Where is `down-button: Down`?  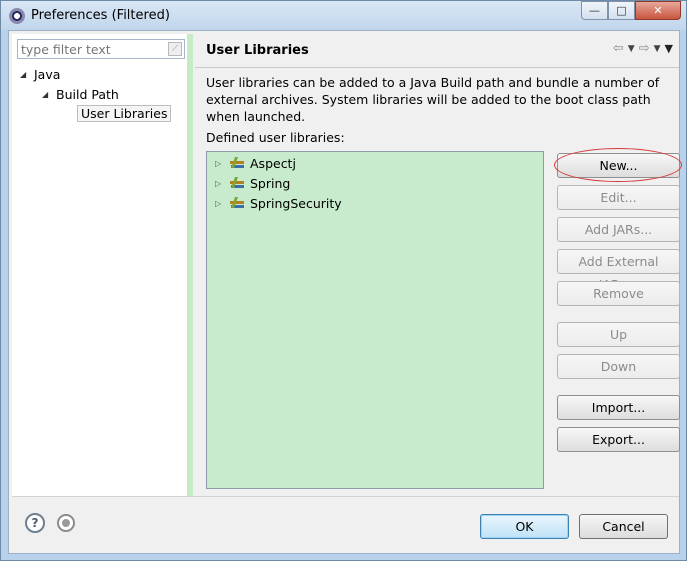 down-button: Down is located at coordinates (618, 366).